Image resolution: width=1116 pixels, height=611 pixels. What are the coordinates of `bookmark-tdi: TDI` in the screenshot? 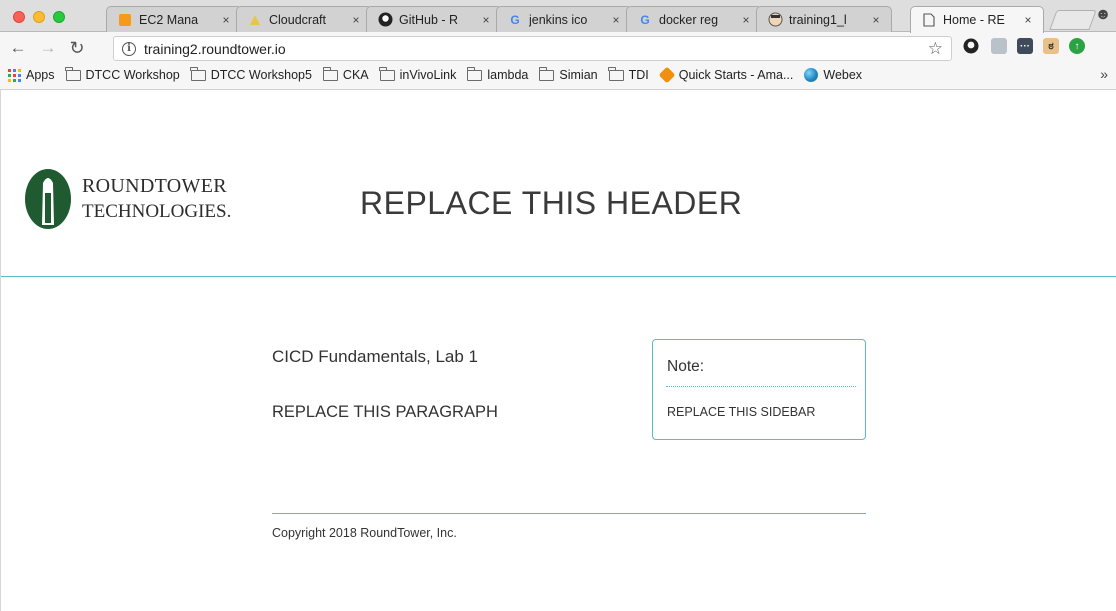 It's located at (628, 74).